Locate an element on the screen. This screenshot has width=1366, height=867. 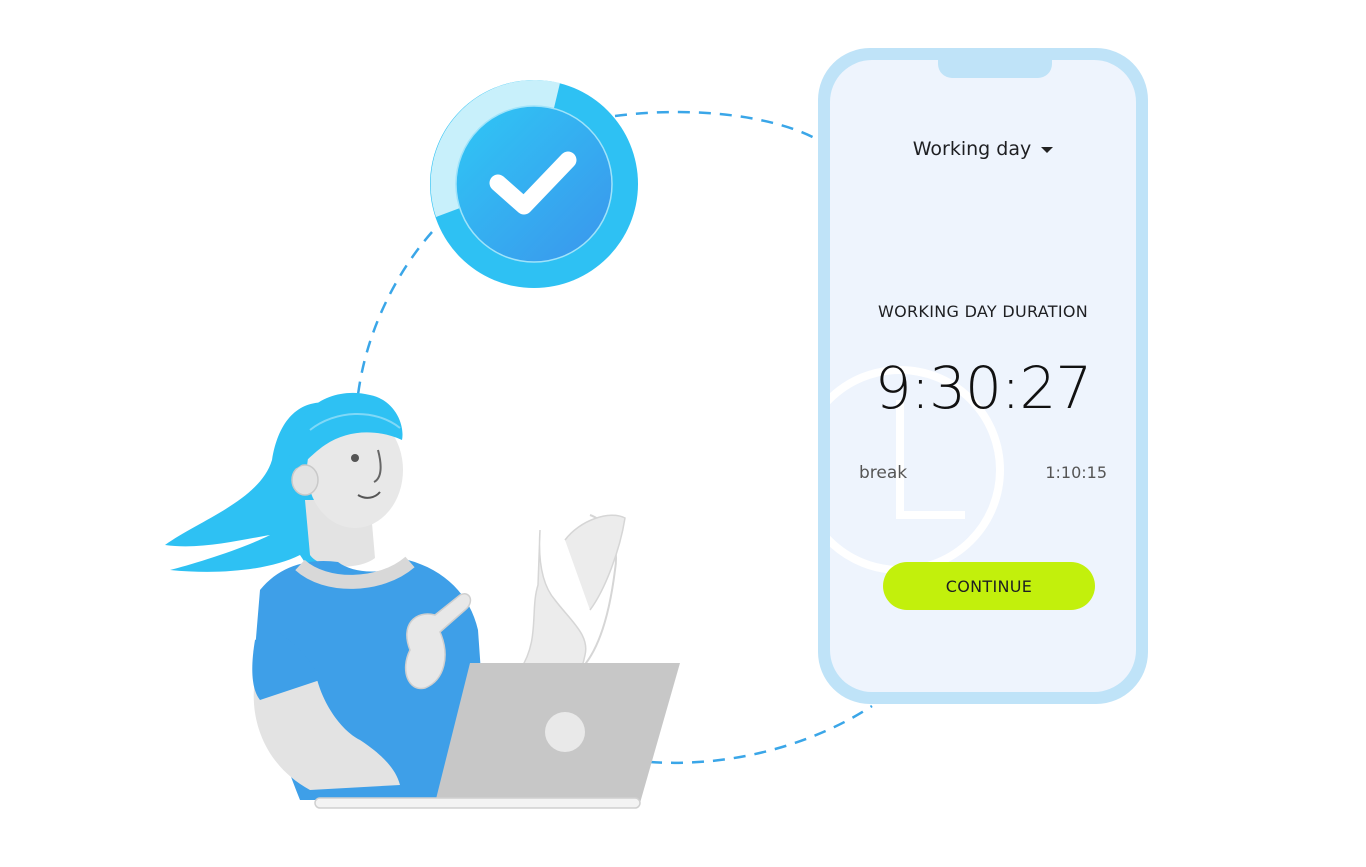
continue-button: CONTINUE is located at coordinates (989, 586).